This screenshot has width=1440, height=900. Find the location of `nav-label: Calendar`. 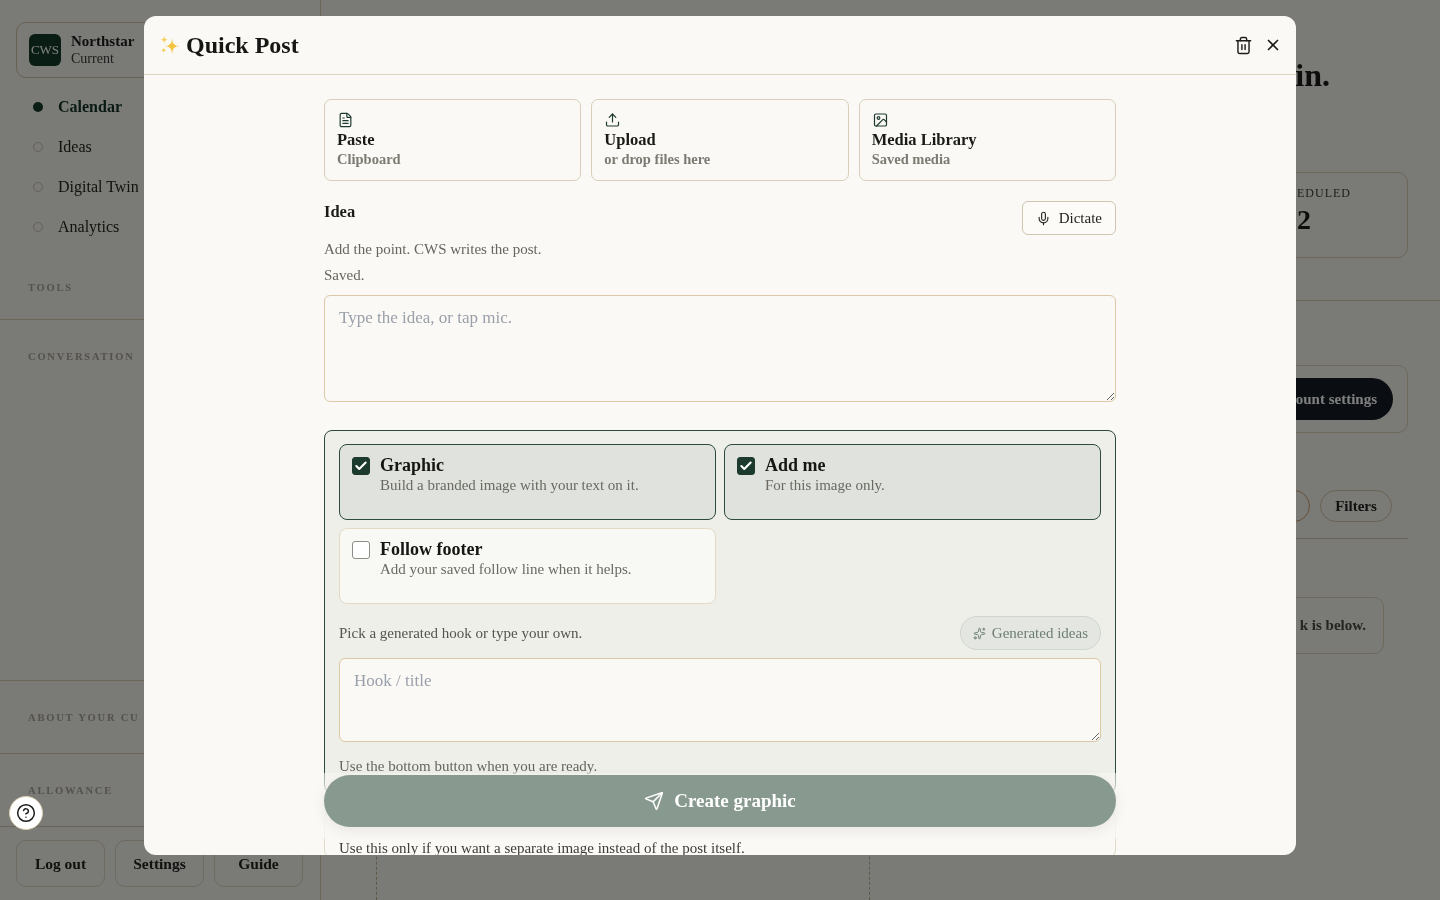

nav-label: Calendar is located at coordinates (90, 107).